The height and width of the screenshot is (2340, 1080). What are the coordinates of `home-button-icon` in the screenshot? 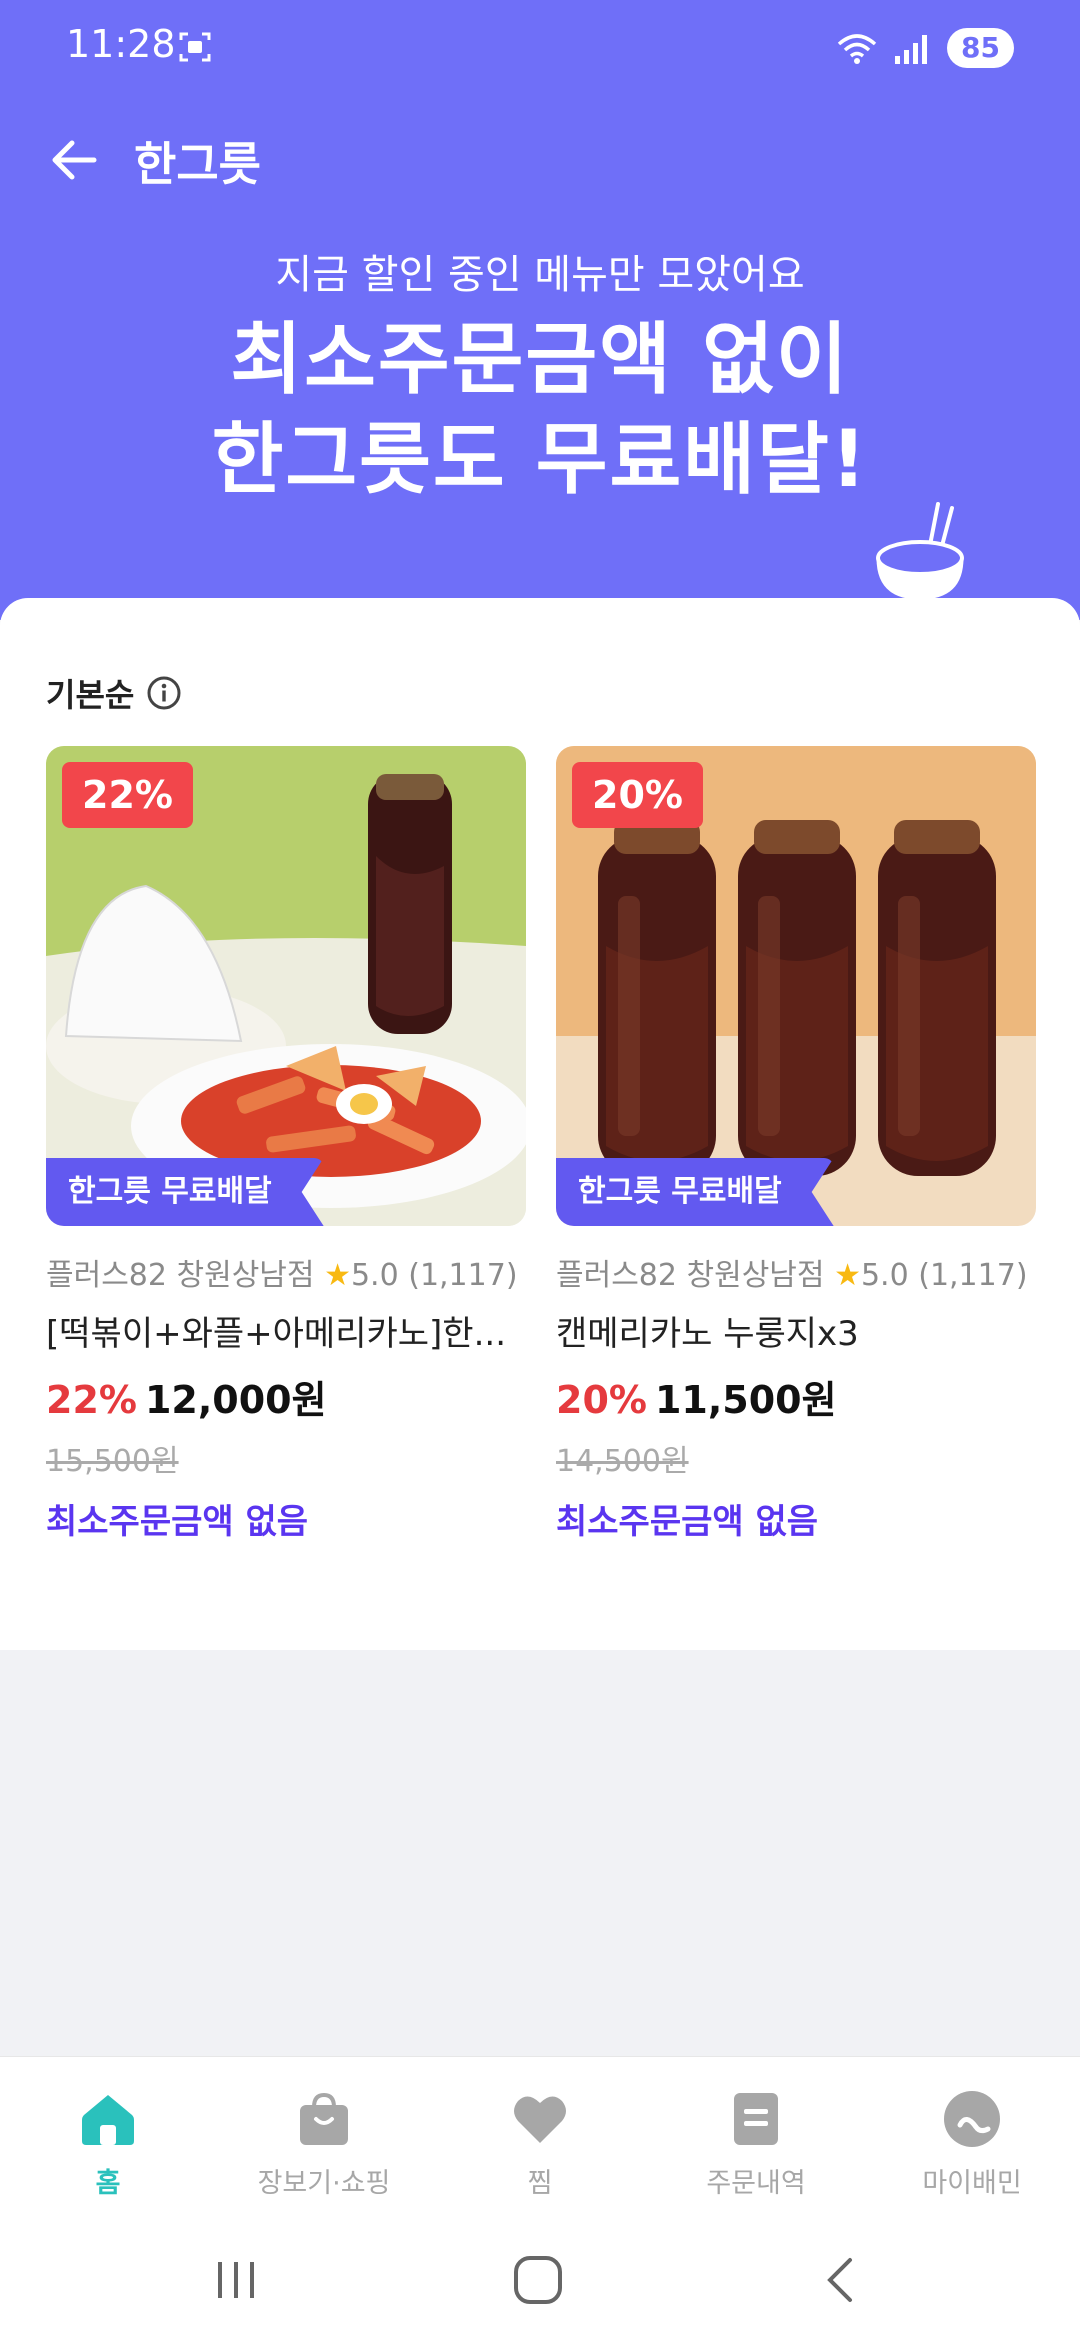 It's located at (538, 2280).